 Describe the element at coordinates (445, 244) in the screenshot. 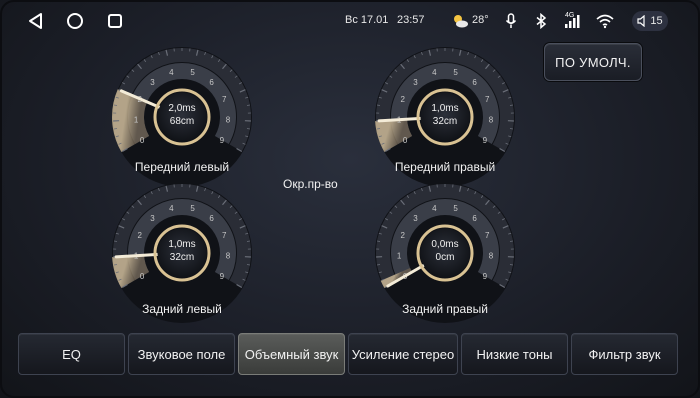

I see `delay-time-value: 0,0ms` at that location.